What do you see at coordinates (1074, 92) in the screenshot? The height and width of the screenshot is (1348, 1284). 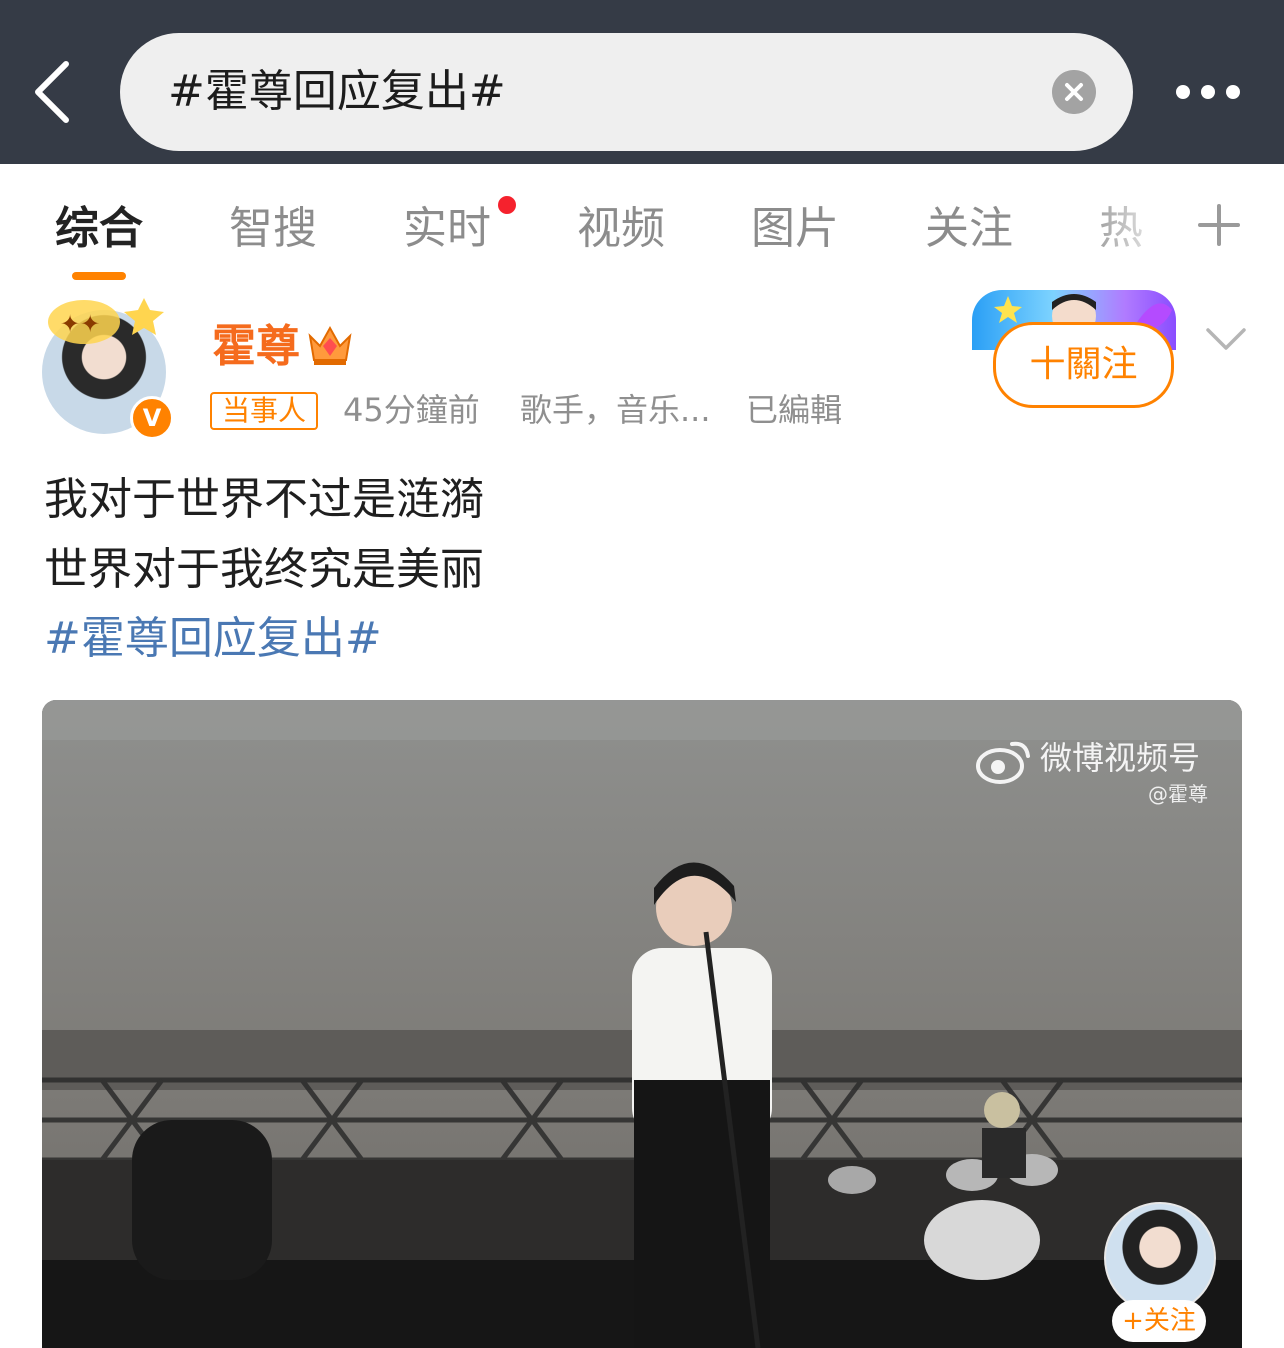 I see `clear-icon` at bounding box center [1074, 92].